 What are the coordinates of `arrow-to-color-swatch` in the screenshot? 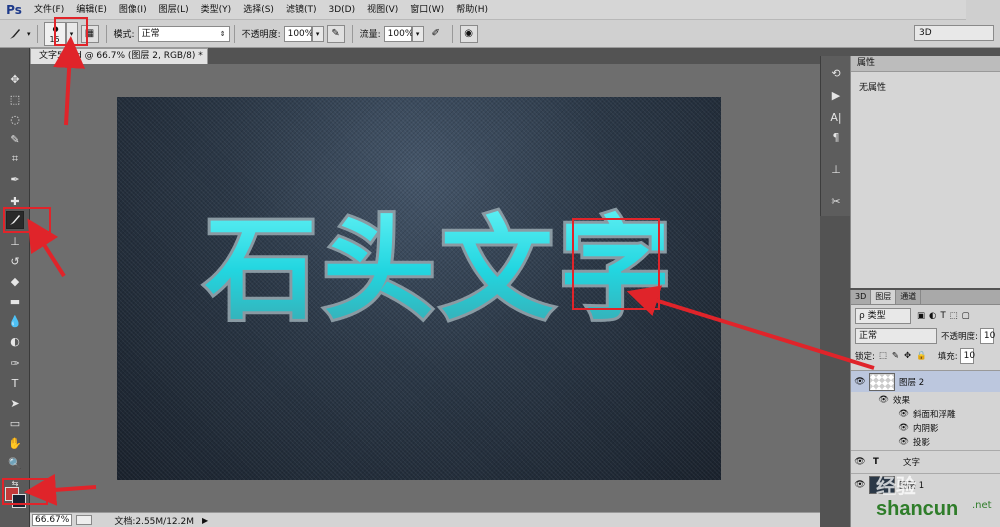 It's located at (60, 489).